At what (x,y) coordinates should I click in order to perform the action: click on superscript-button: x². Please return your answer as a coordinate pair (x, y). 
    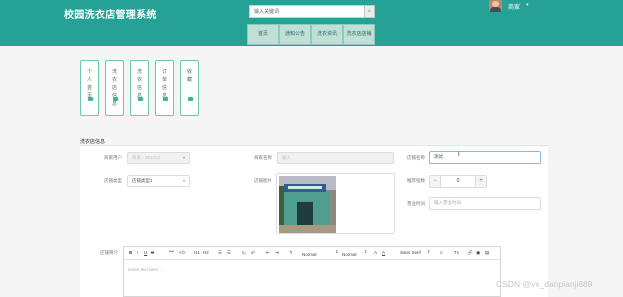
    Looking at the image, I should click on (253, 252).